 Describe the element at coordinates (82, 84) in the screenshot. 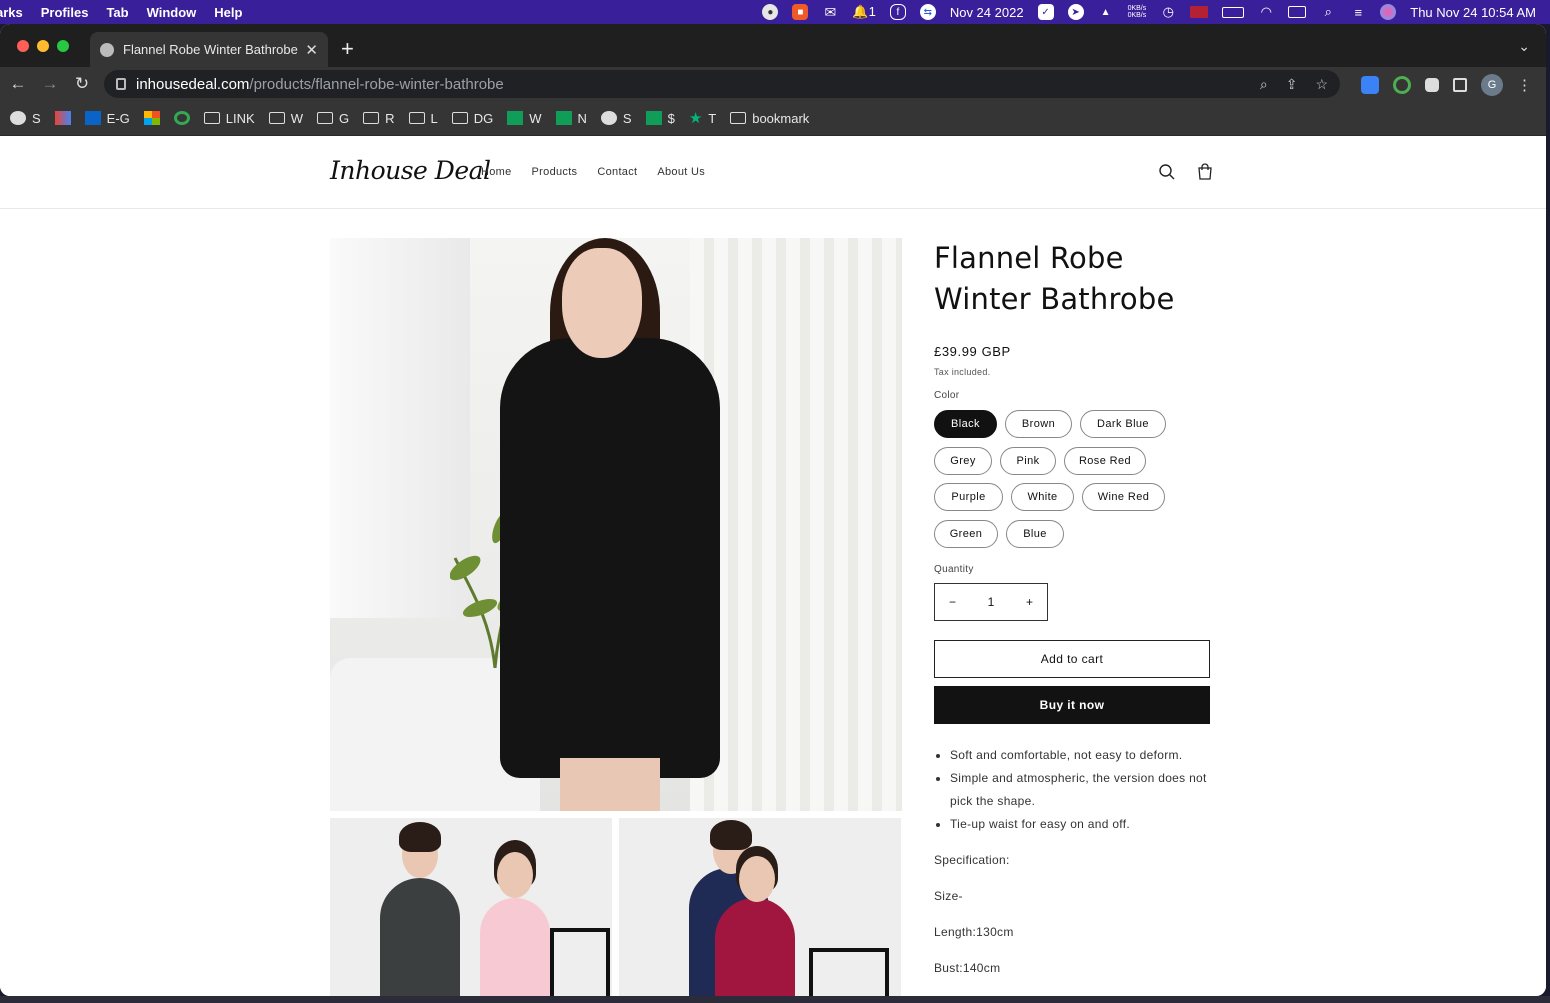

I see `reload-icon: ↻` at that location.